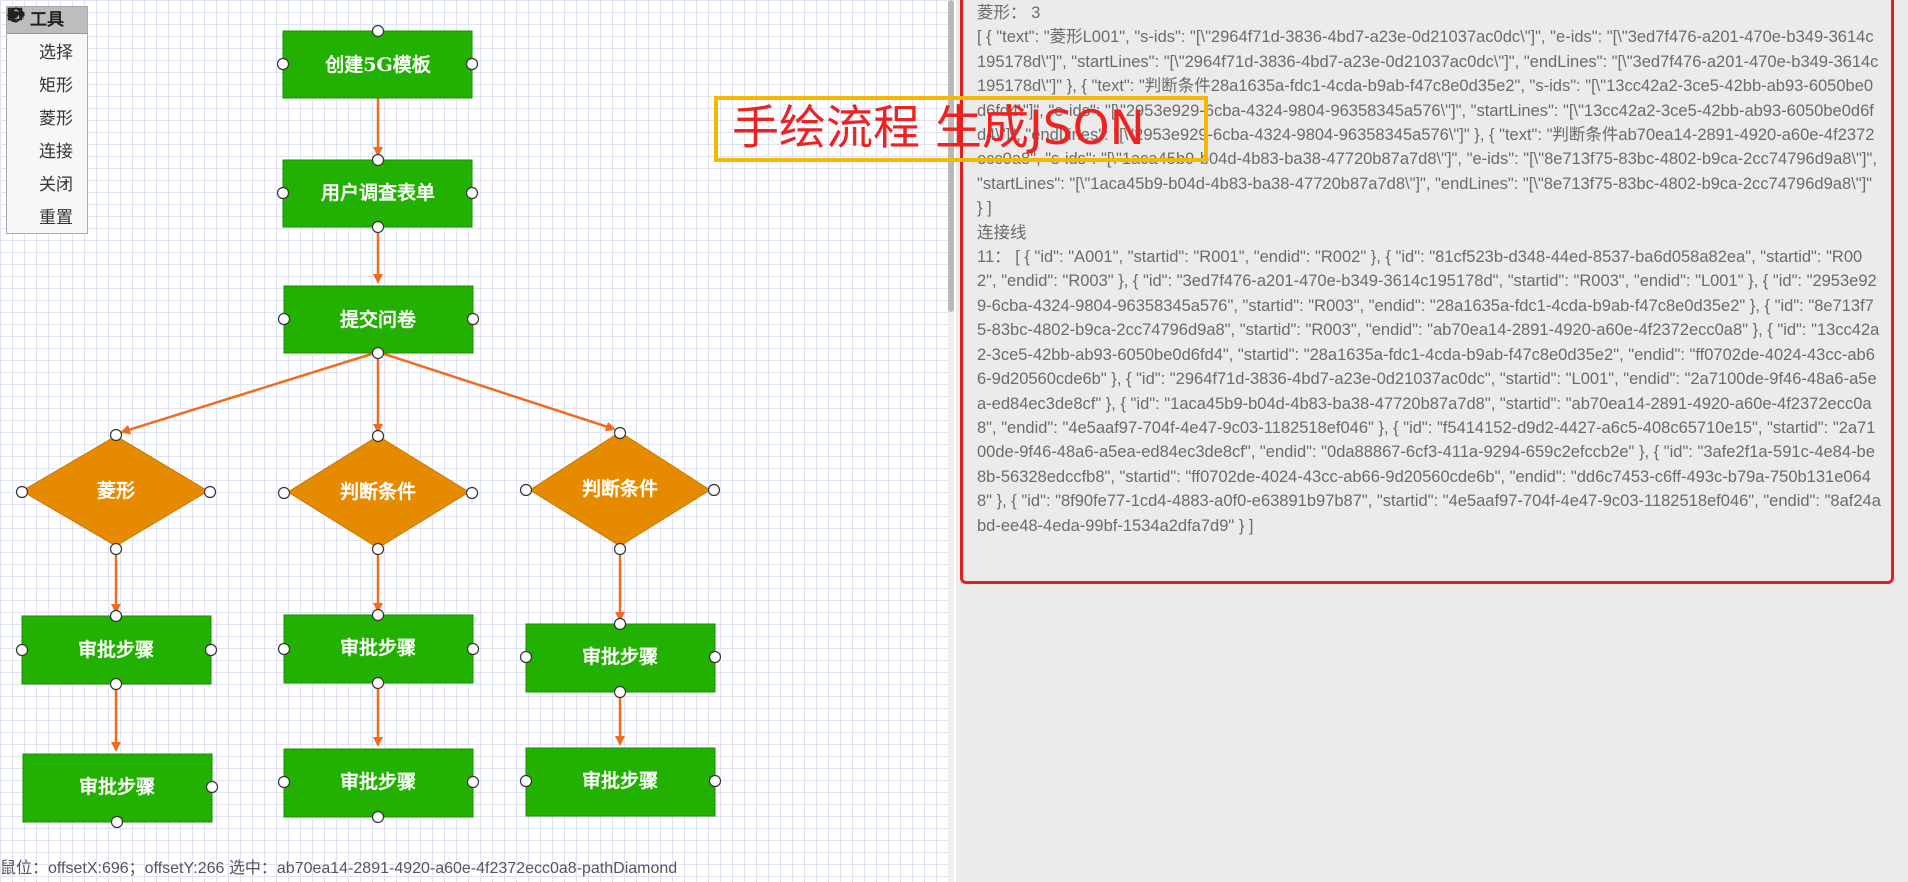 This screenshot has height=882, width=1908. I want to click on toolbox-panel: 工具 选择 矩形 菱形 连接 关闭 重置, so click(47, 120).